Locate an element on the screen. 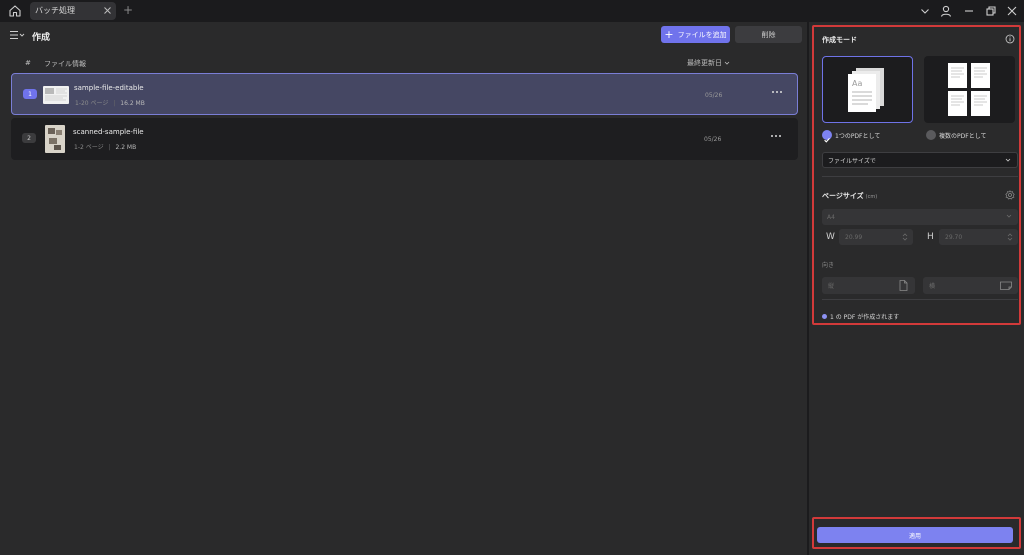 The height and width of the screenshot is (555, 1024). column-last-updated-label: 最終更新日 is located at coordinates (704, 63).